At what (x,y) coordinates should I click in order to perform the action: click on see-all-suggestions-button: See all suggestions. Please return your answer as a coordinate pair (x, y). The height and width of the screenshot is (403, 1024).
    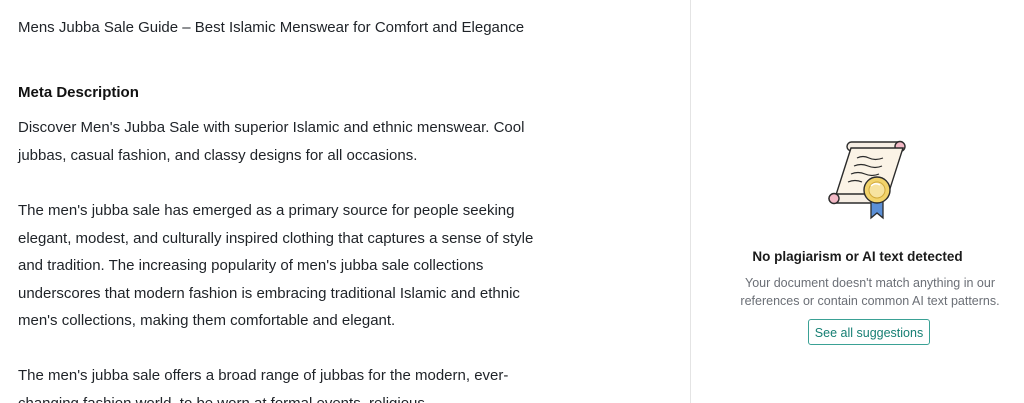
    Looking at the image, I should click on (869, 332).